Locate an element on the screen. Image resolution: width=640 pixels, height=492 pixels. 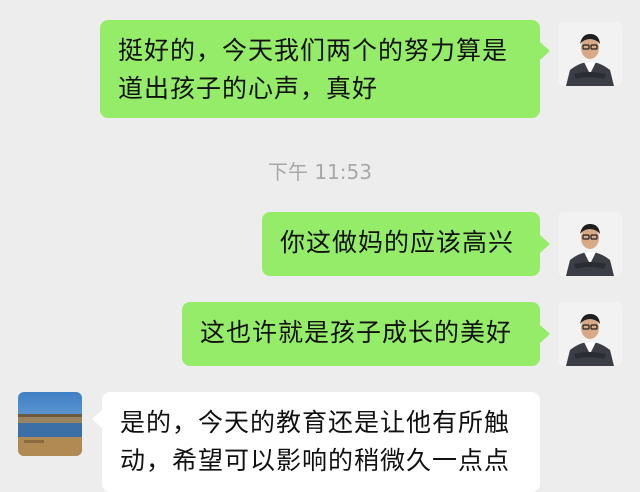
message-bubble-incoming: 是的，今天的教育还是让他有所触 动，希望可以影响的稍微久一点点 is located at coordinates (321, 442).